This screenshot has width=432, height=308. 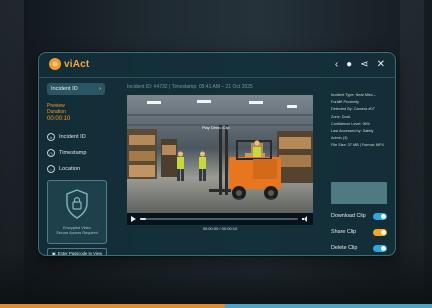 I want to click on share-icon: ⋖, so click(x=364, y=65).